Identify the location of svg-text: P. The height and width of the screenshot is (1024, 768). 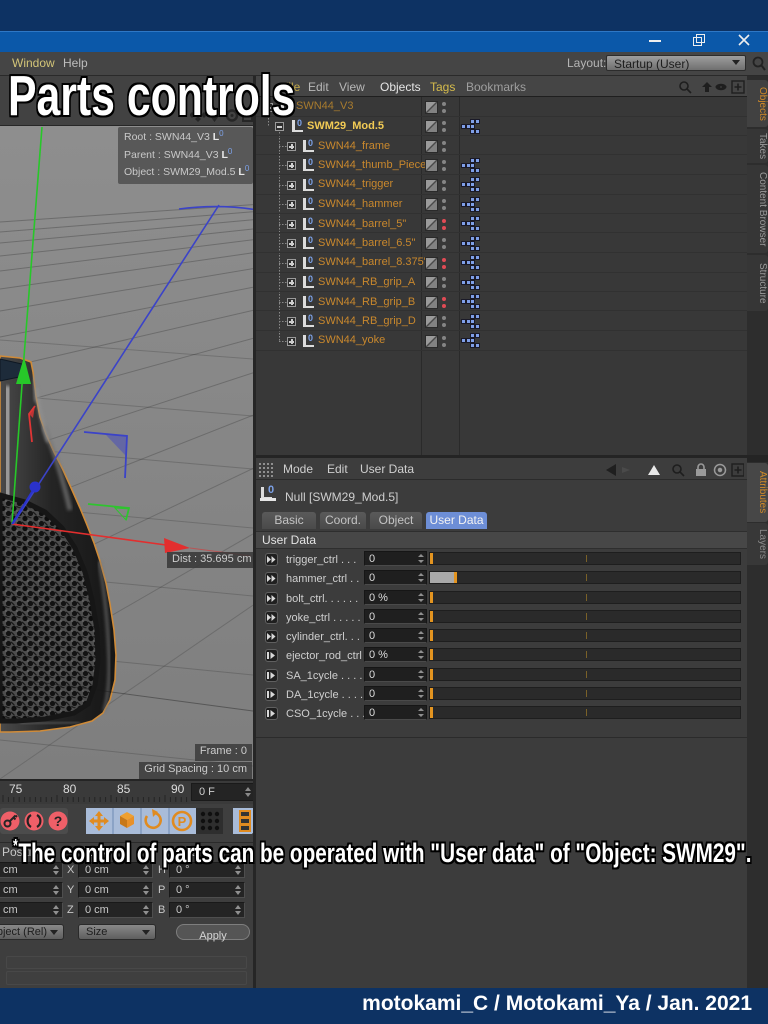
(182, 821).